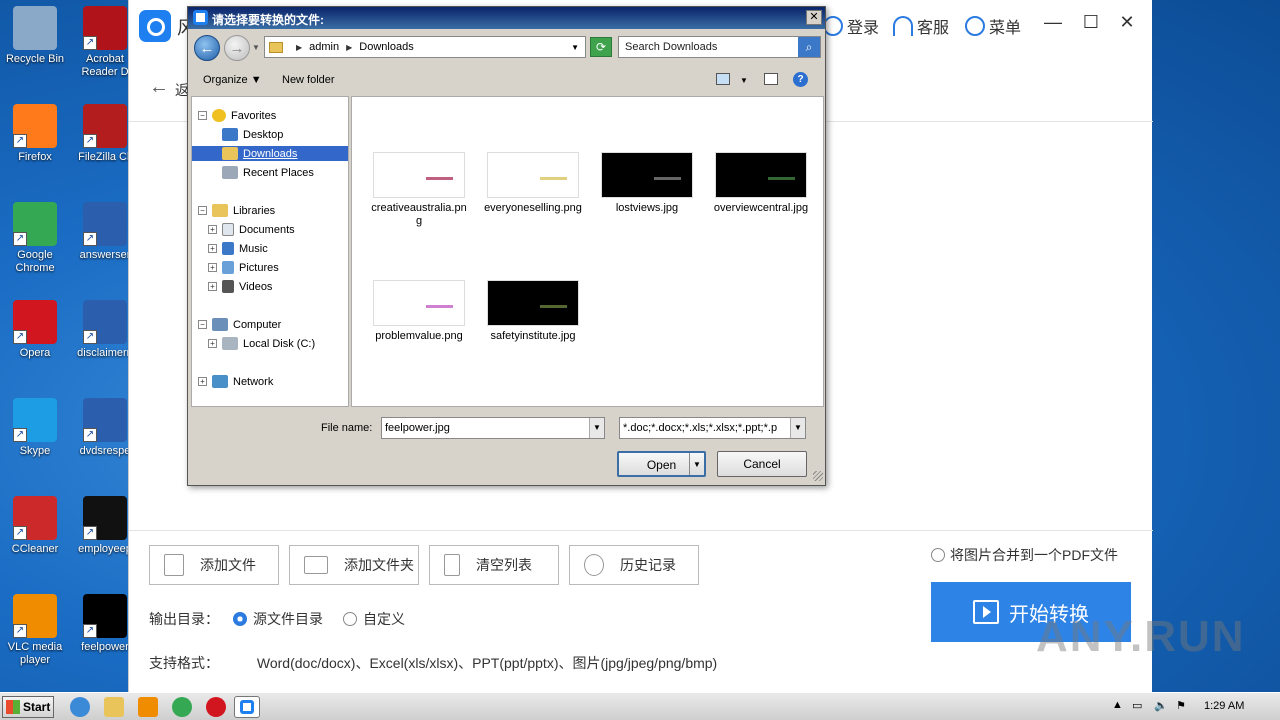 Image resolution: width=1280 pixels, height=720 pixels. Describe the element at coordinates (28, 707) in the screenshot. I see `start-button: Start` at that location.